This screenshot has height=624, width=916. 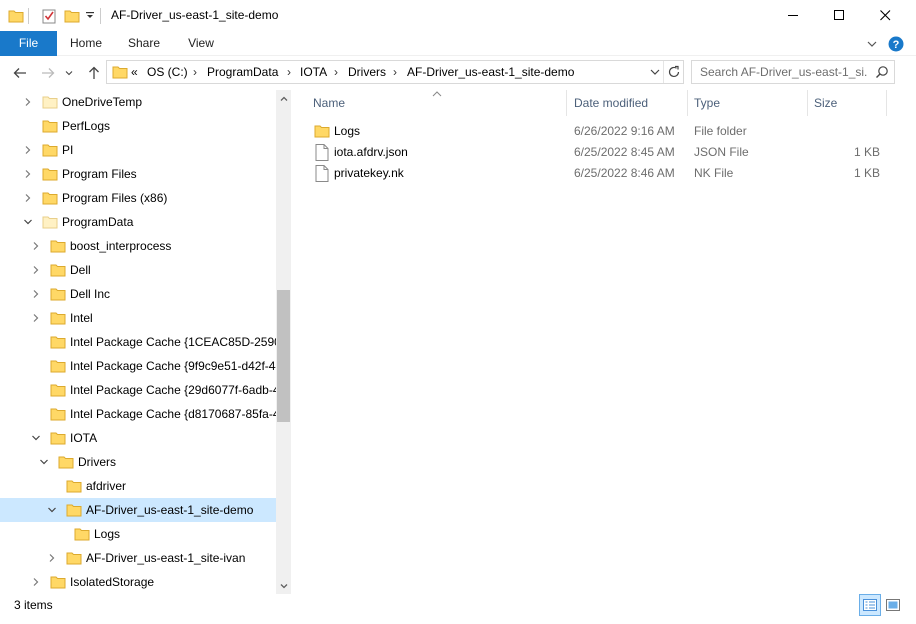 I want to click on tree-item: ProgramData, so click(x=138, y=222).